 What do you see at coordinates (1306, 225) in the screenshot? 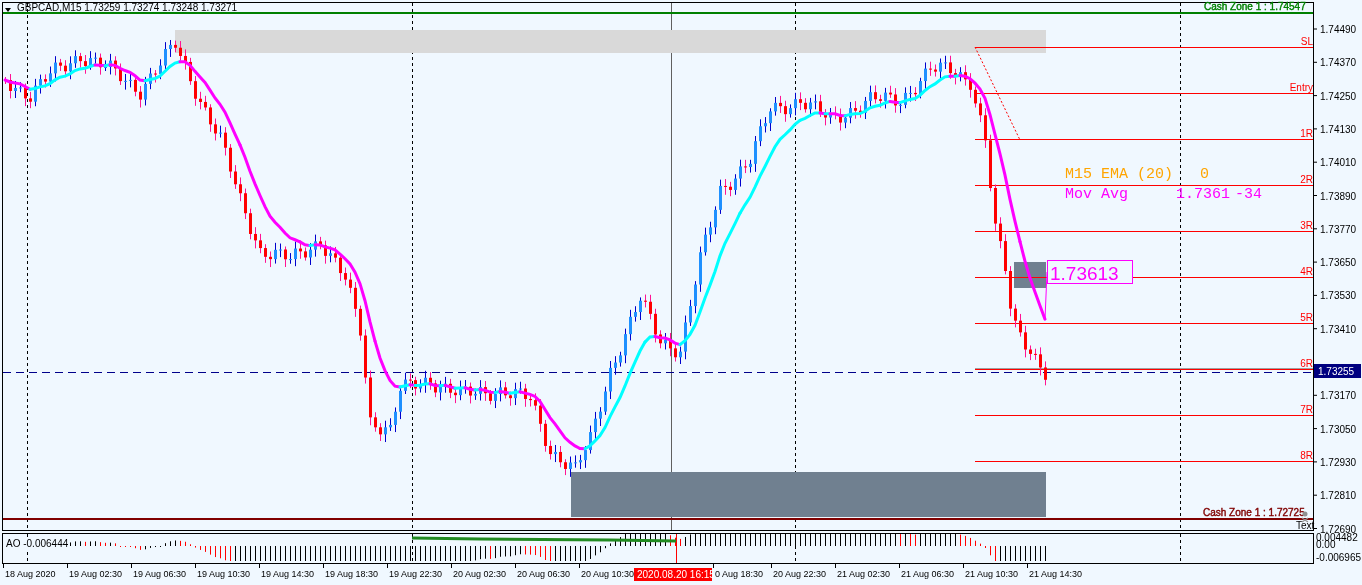
I see `level-label: 3R` at bounding box center [1306, 225].